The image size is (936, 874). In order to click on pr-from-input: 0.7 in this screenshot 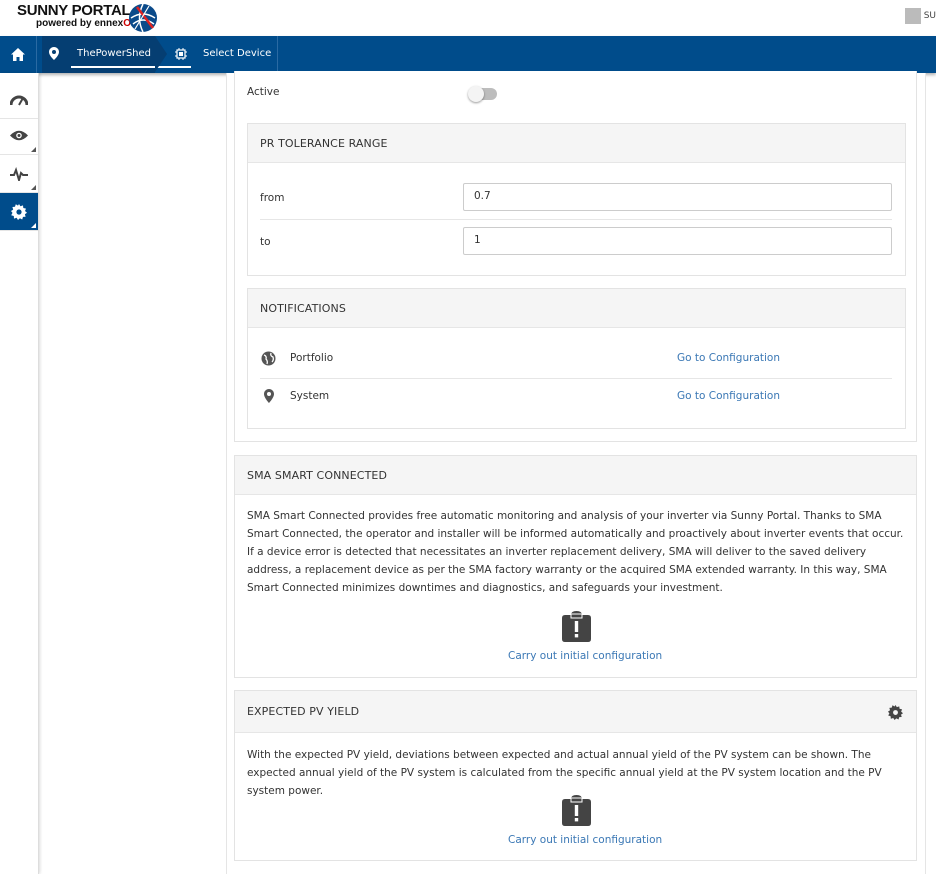, I will do `click(677, 197)`.